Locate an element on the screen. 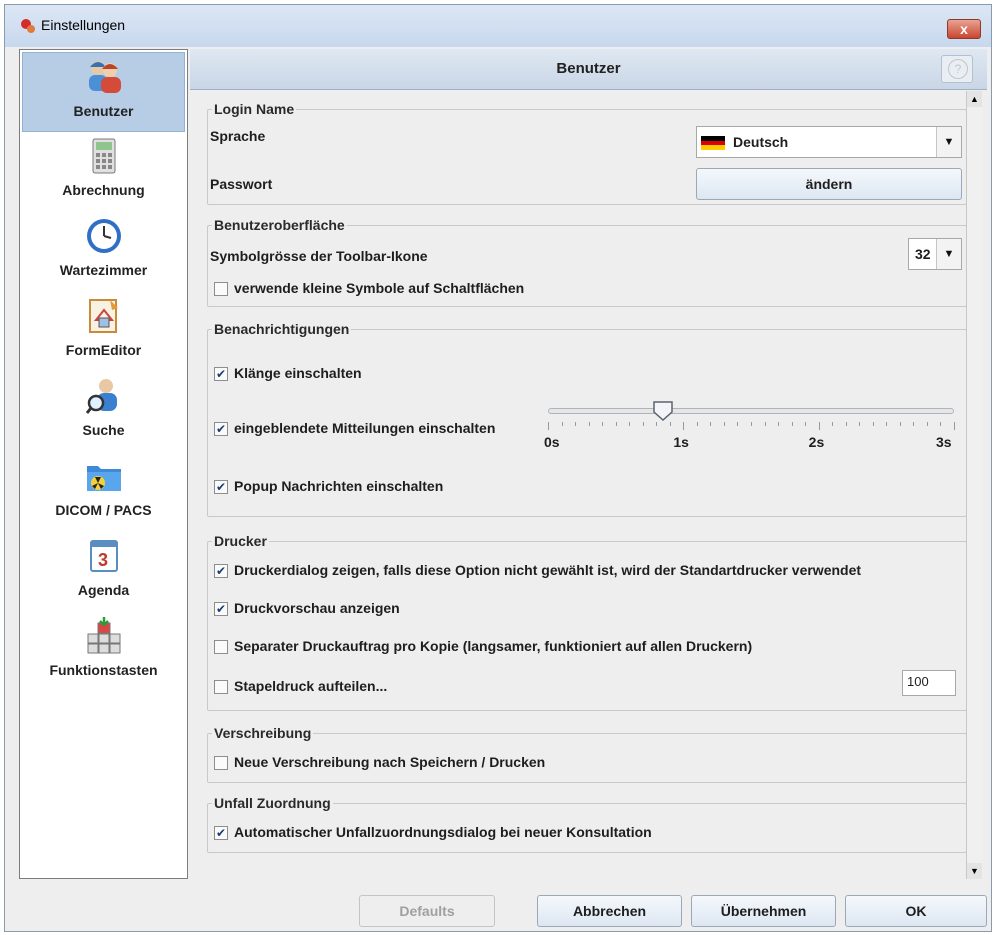 Image resolution: width=994 pixels, height=935 pixels. tick-label: 0s is located at coordinates (552, 442).